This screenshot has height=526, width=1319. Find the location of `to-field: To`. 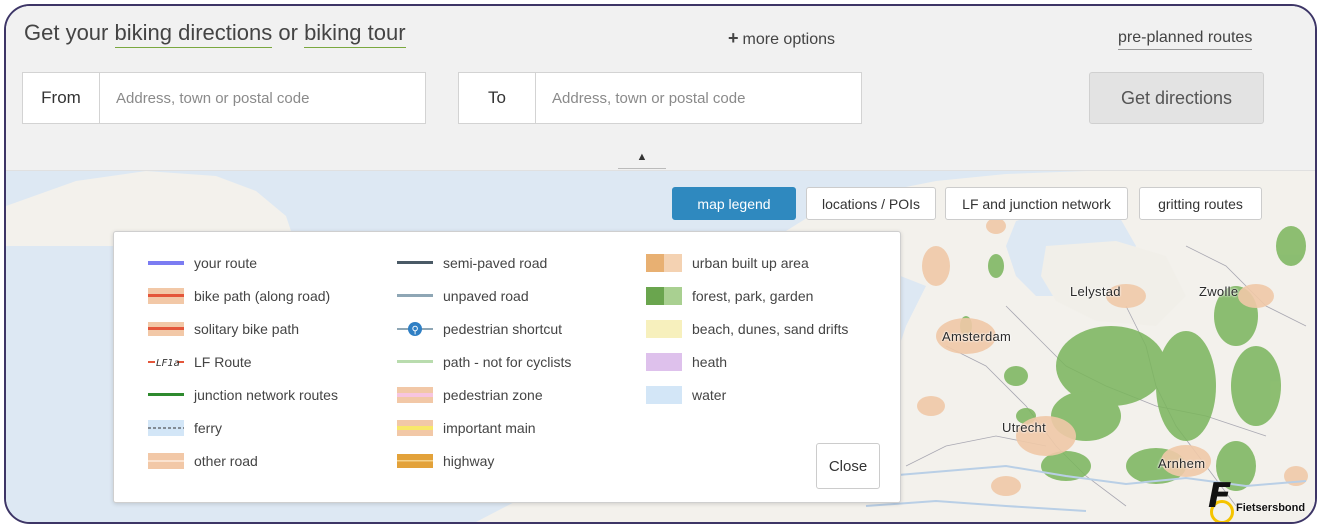

to-field: To is located at coordinates (660, 98).